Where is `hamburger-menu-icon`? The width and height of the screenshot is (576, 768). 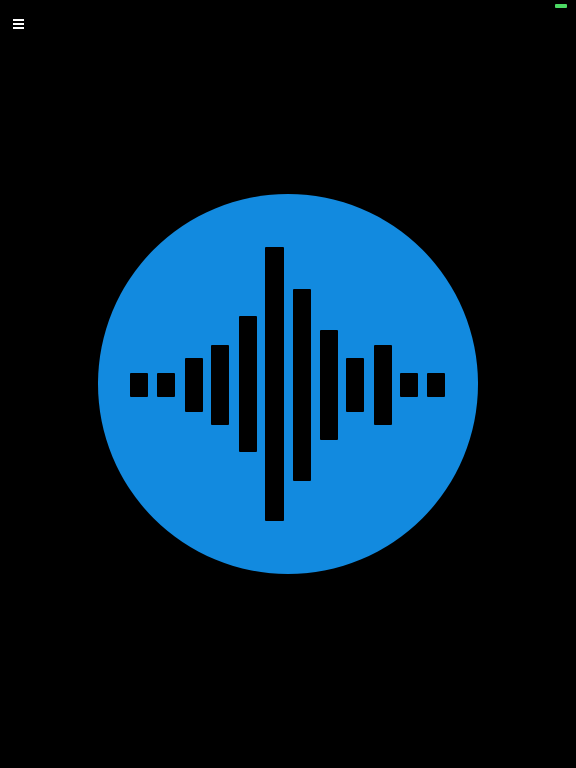
hamburger-menu-icon is located at coordinates (18, 24).